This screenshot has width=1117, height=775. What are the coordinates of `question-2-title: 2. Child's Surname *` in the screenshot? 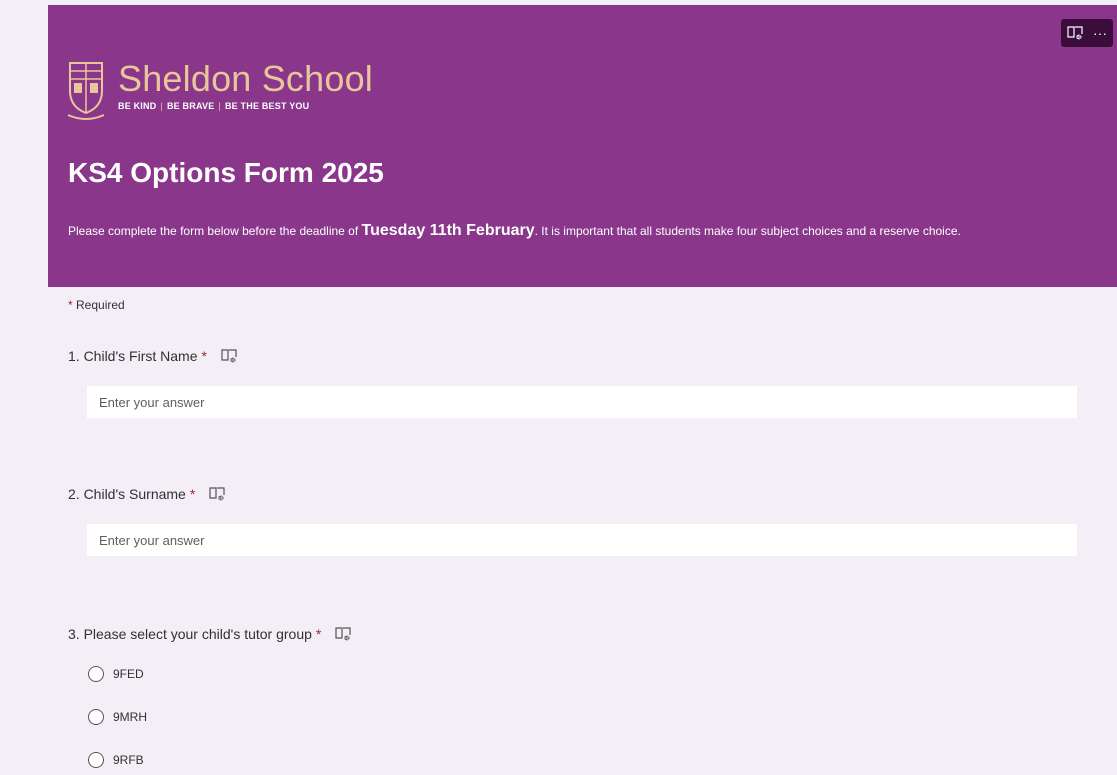 It's located at (146, 494).